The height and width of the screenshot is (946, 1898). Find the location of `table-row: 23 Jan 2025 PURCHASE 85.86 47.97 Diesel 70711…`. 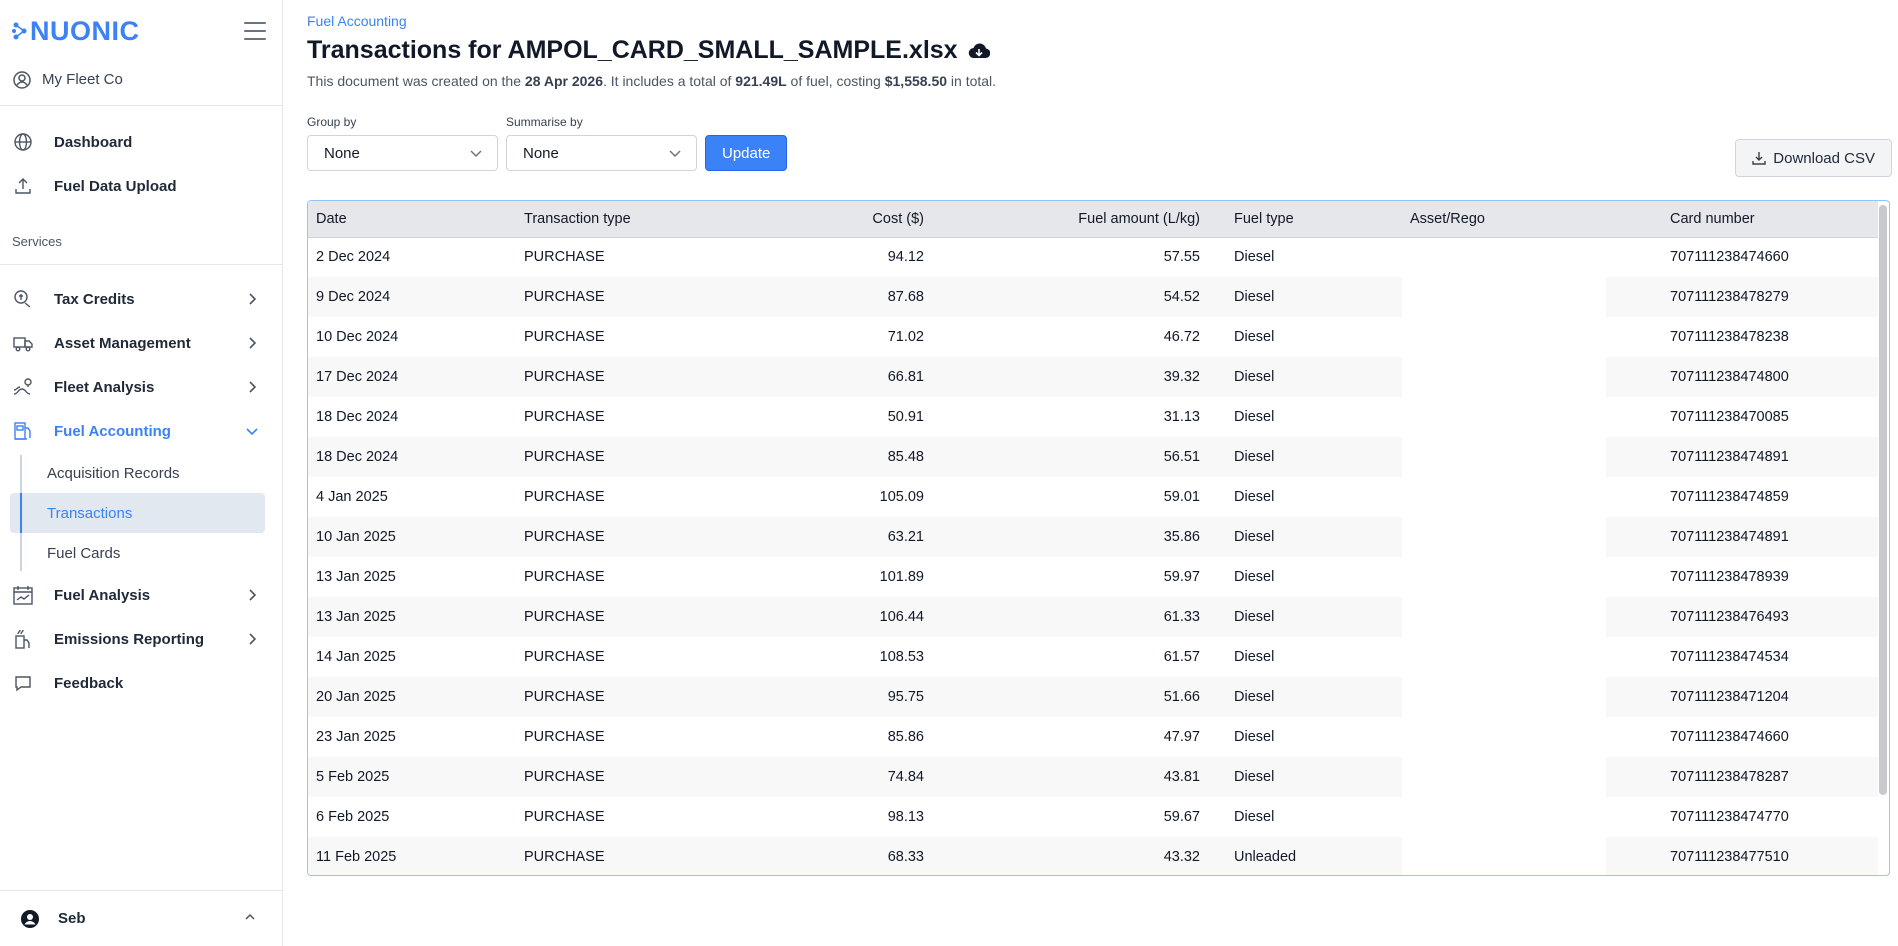

table-row: 23 Jan 2025 PURCHASE 85.86 47.97 Diesel 70711… is located at coordinates (1093, 737).